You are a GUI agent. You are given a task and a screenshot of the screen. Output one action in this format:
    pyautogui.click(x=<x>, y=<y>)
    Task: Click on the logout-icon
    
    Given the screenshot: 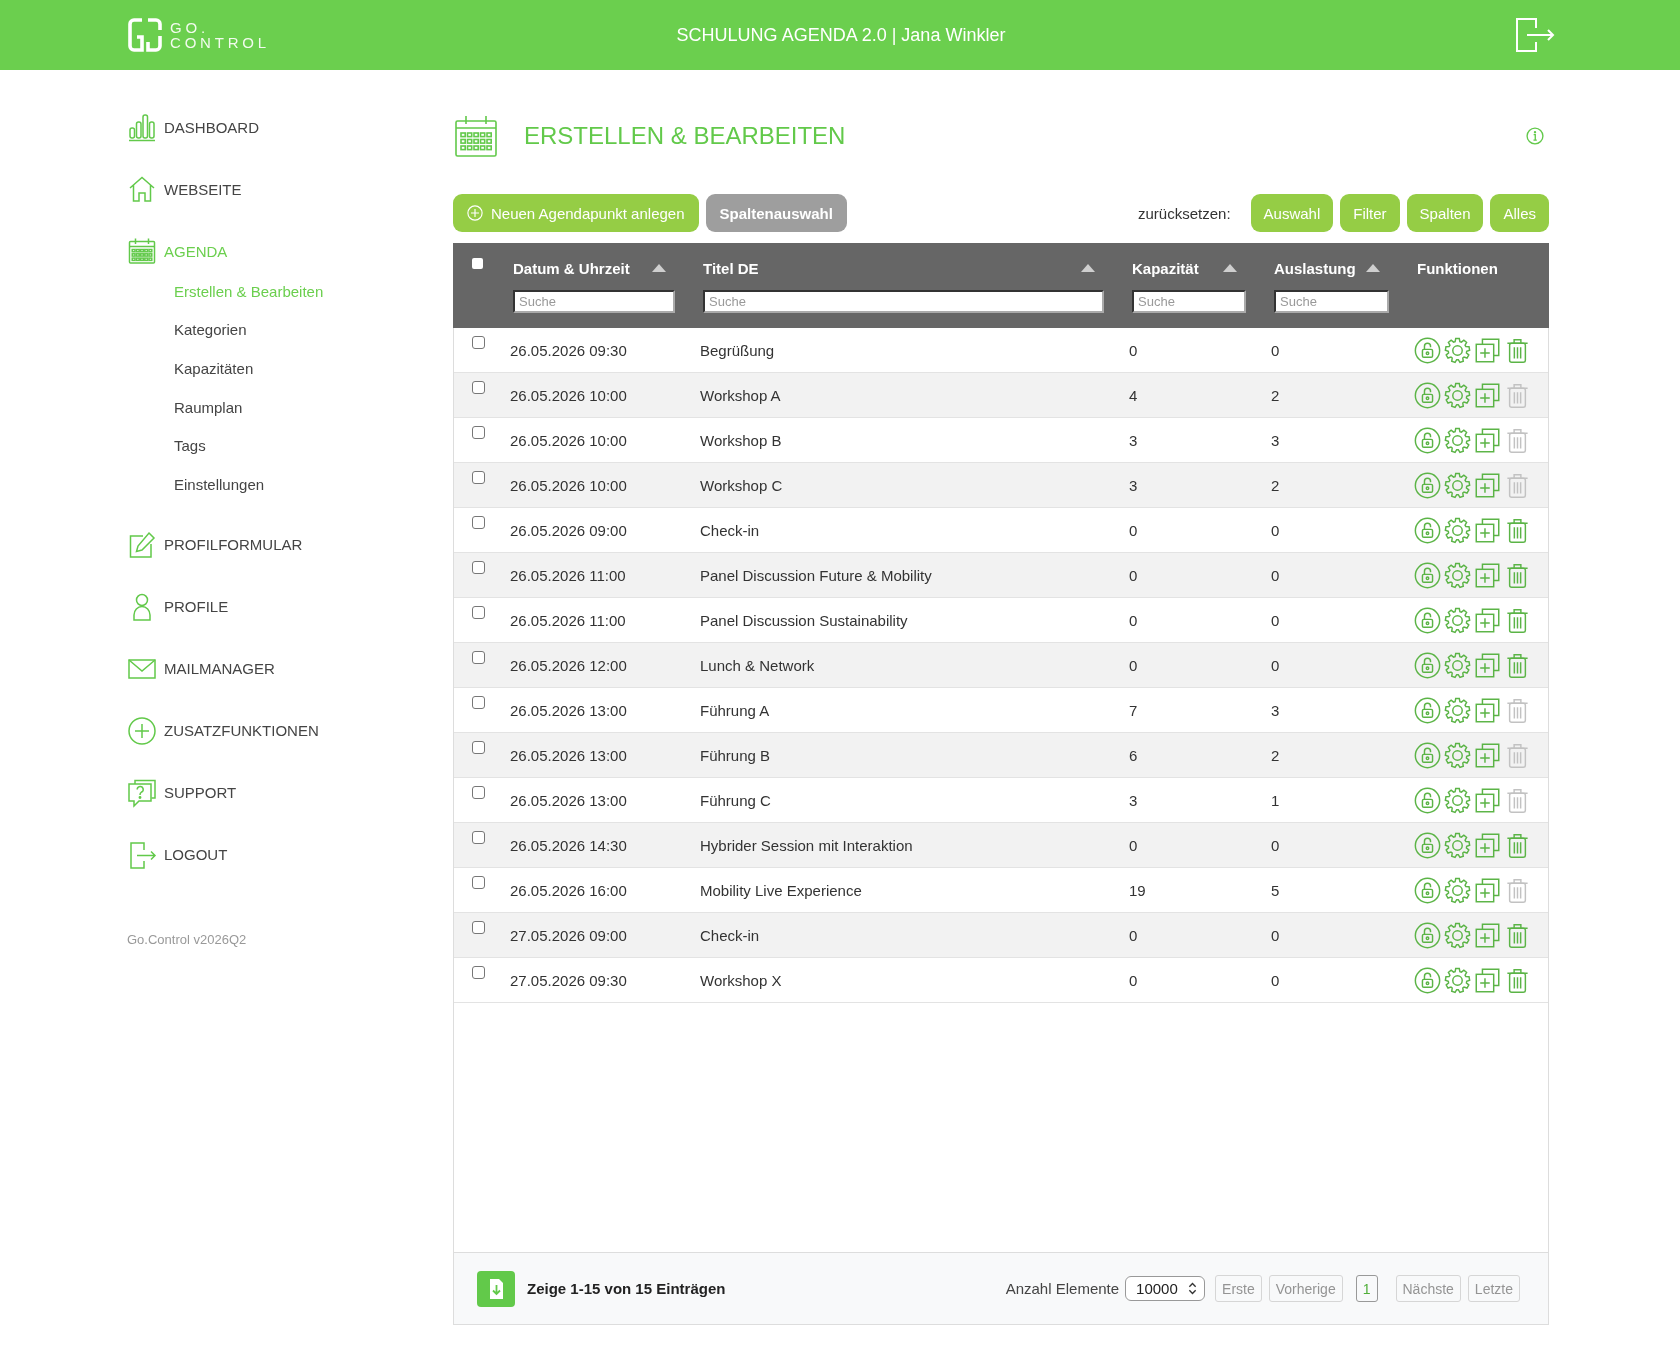 What is the action you would take?
    pyautogui.click(x=1535, y=35)
    